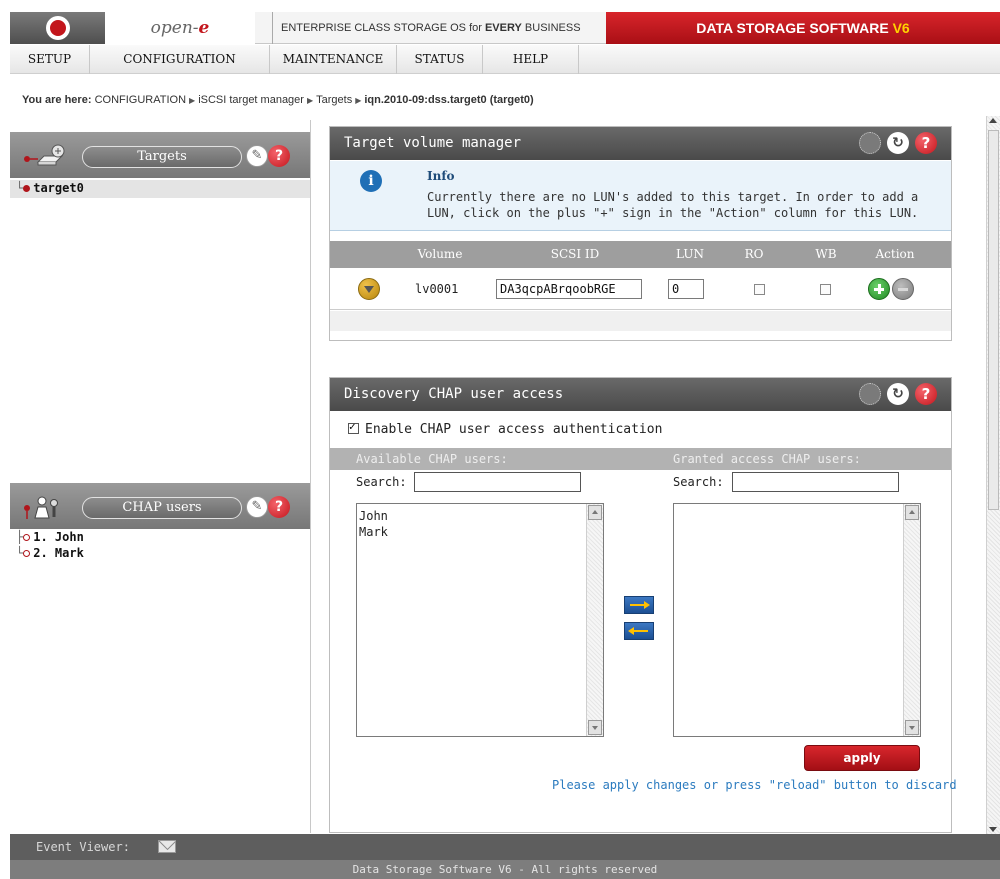 This screenshot has height=879, width=1000. Describe the element at coordinates (640, 143) in the screenshot. I see `panel-header: Target volume manager ↻ ?` at that location.